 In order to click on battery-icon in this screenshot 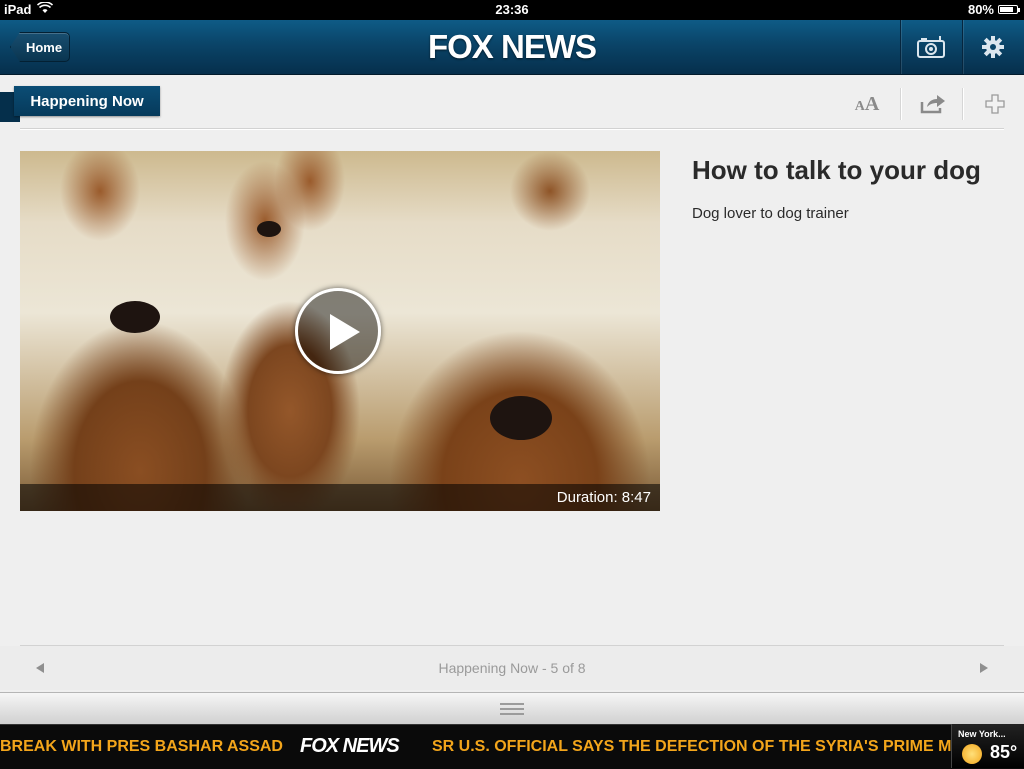, I will do `click(1009, 9)`.